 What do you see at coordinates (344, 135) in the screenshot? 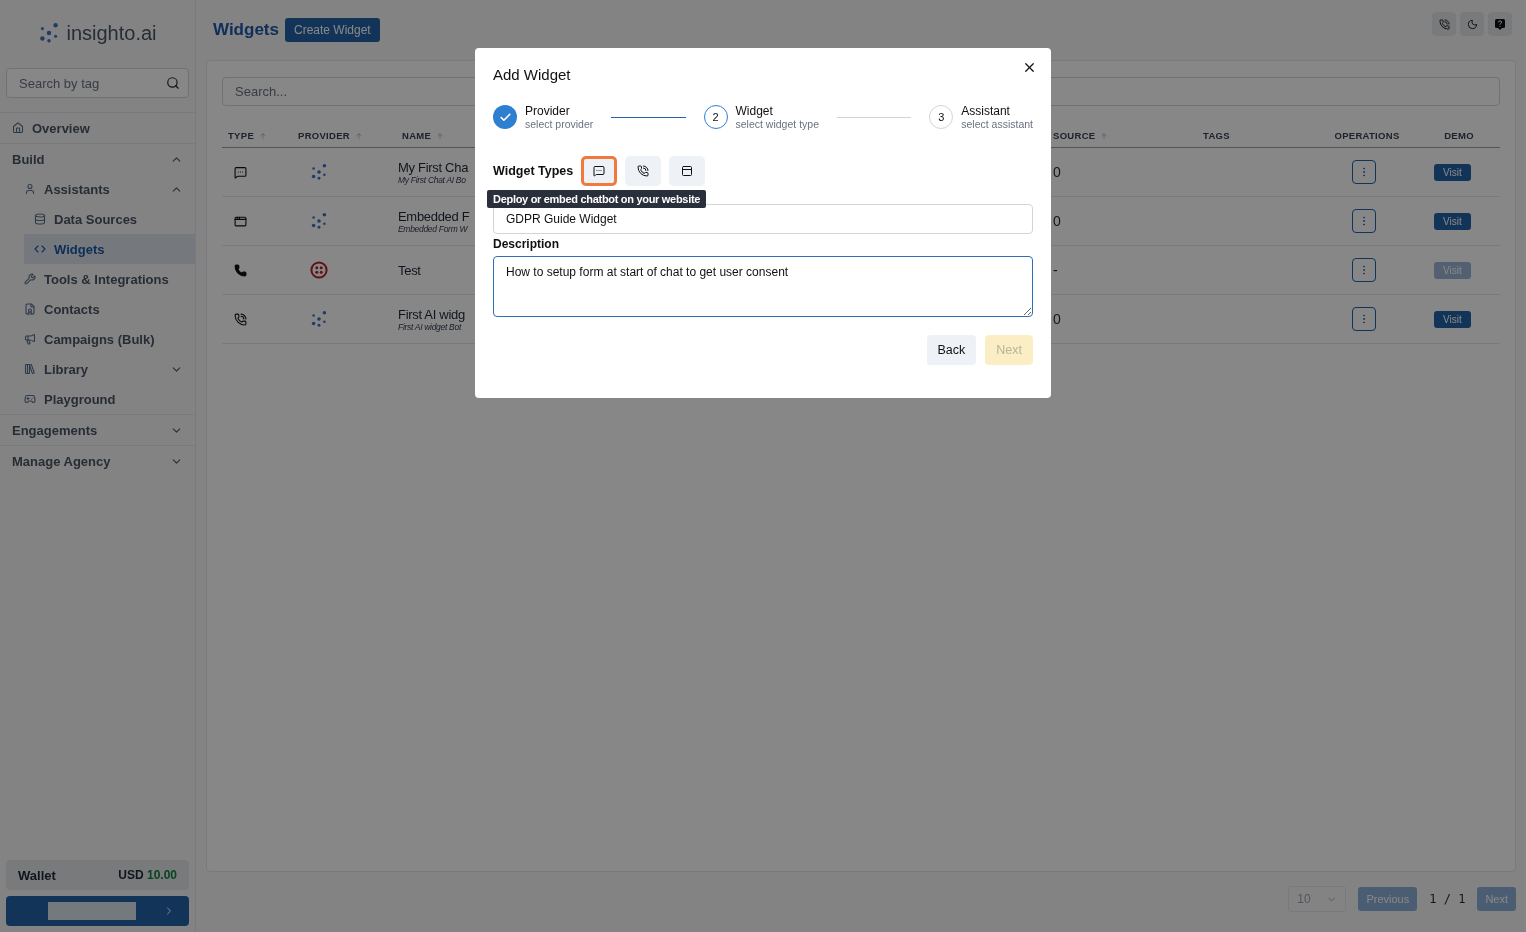
I see `column-header: PROVIDER` at bounding box center [344, 135].